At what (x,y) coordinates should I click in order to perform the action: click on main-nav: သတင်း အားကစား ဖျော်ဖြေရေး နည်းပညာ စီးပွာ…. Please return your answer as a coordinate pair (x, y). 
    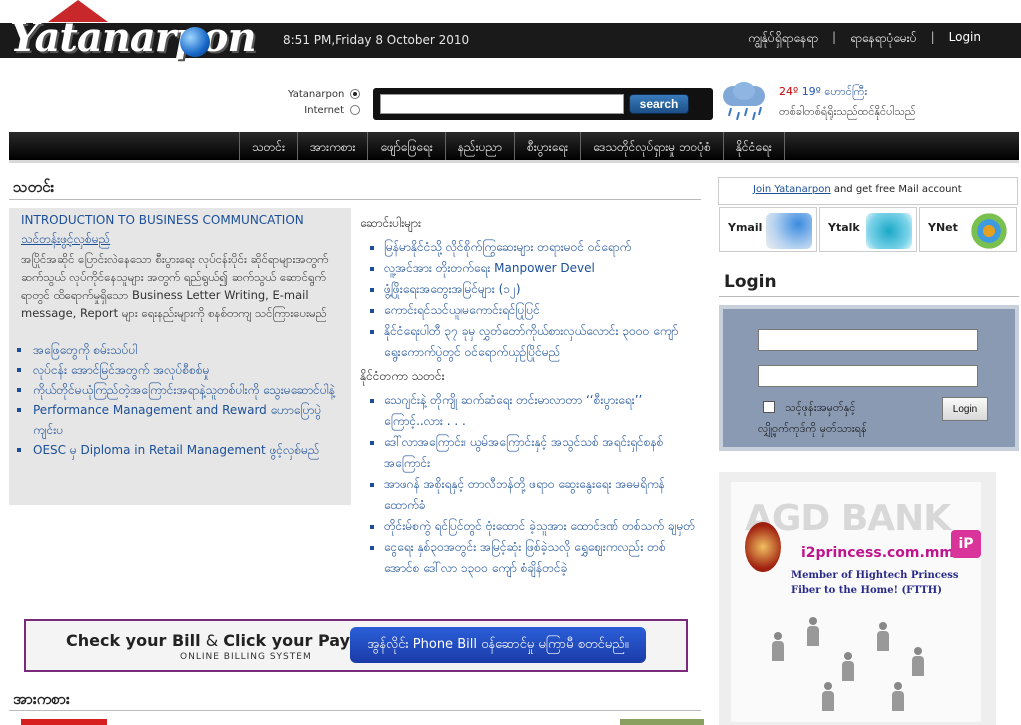
    Looking at the image, I should click on (514, 147).